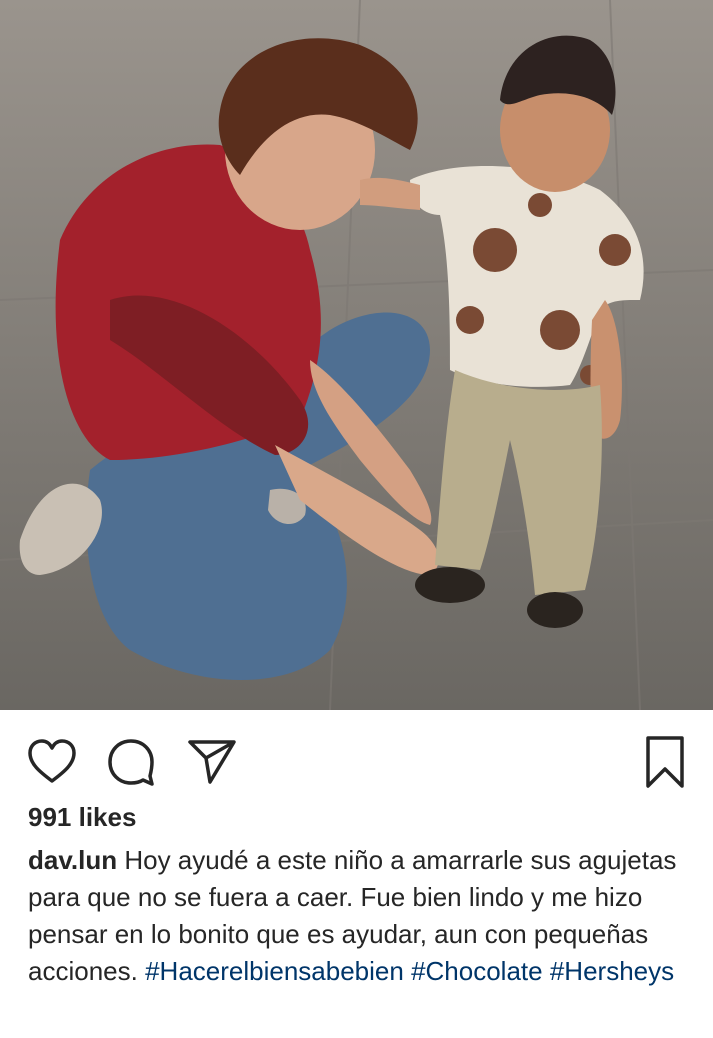 The width and height of the screenshot is (713, 1038). I want to click on bookmark-icon, so click(665, 762).